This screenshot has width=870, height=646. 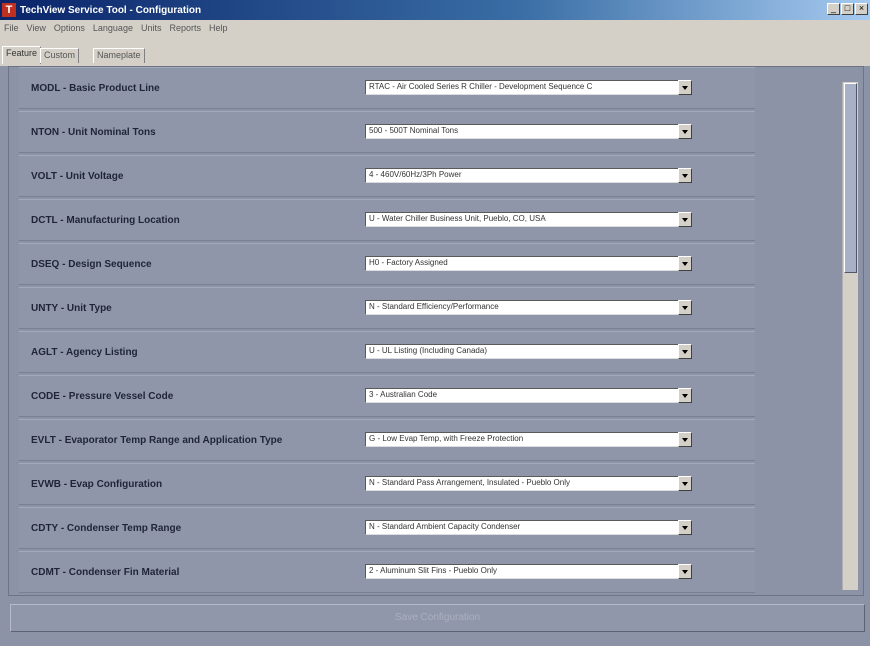 What do you see at coordinates (218, 28) in the screenshot?
I see `menu-help: Help` at bounding box center [218, 28].